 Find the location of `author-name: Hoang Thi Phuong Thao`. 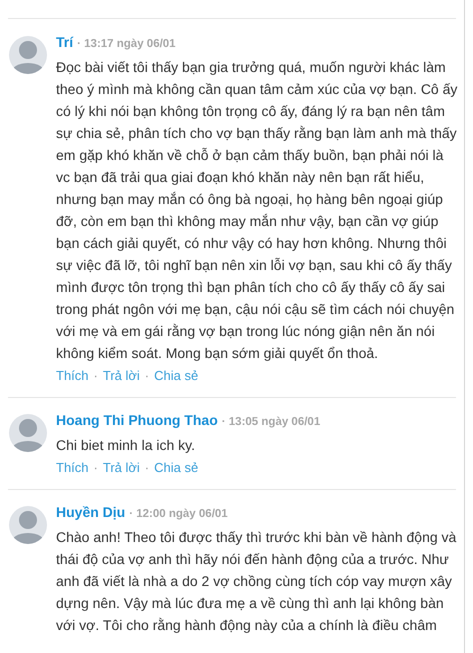

author-name: Hoang Thi Phuong Thao is located at coordinates (137, 420).